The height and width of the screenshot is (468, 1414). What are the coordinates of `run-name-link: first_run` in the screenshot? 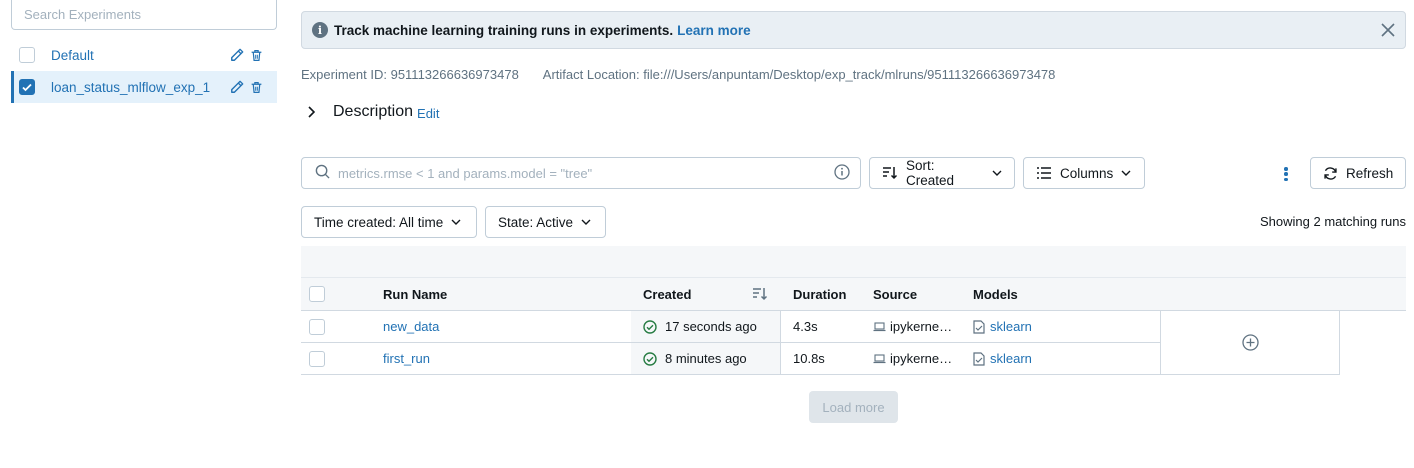 It's located at (406, 358).